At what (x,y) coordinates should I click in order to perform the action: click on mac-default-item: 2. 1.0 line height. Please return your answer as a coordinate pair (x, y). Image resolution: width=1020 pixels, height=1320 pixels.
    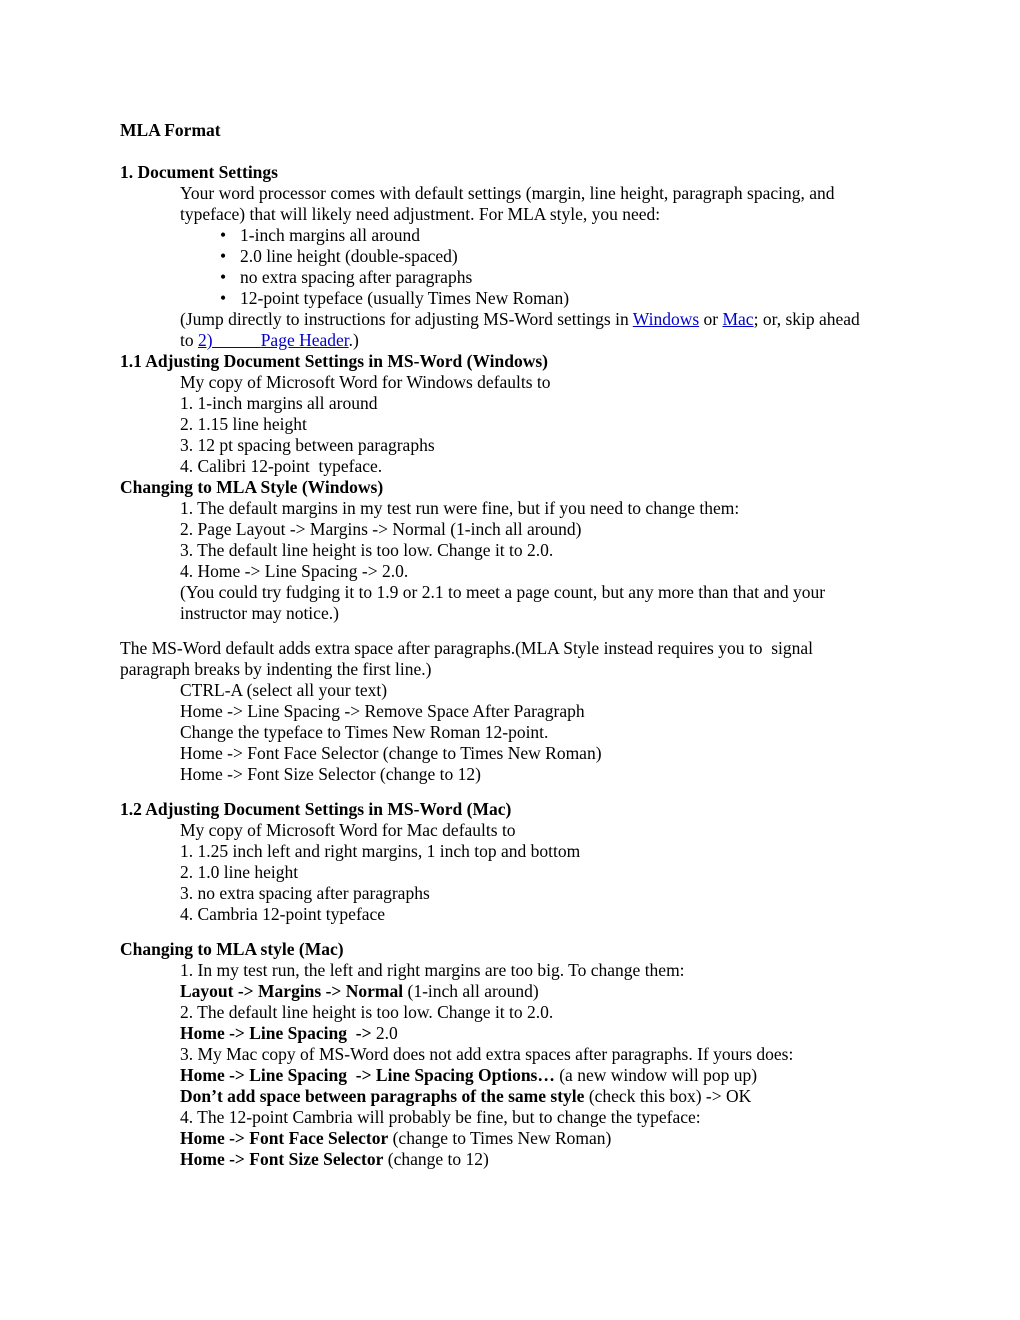
    Looking at the image, I should click on (239, 872).